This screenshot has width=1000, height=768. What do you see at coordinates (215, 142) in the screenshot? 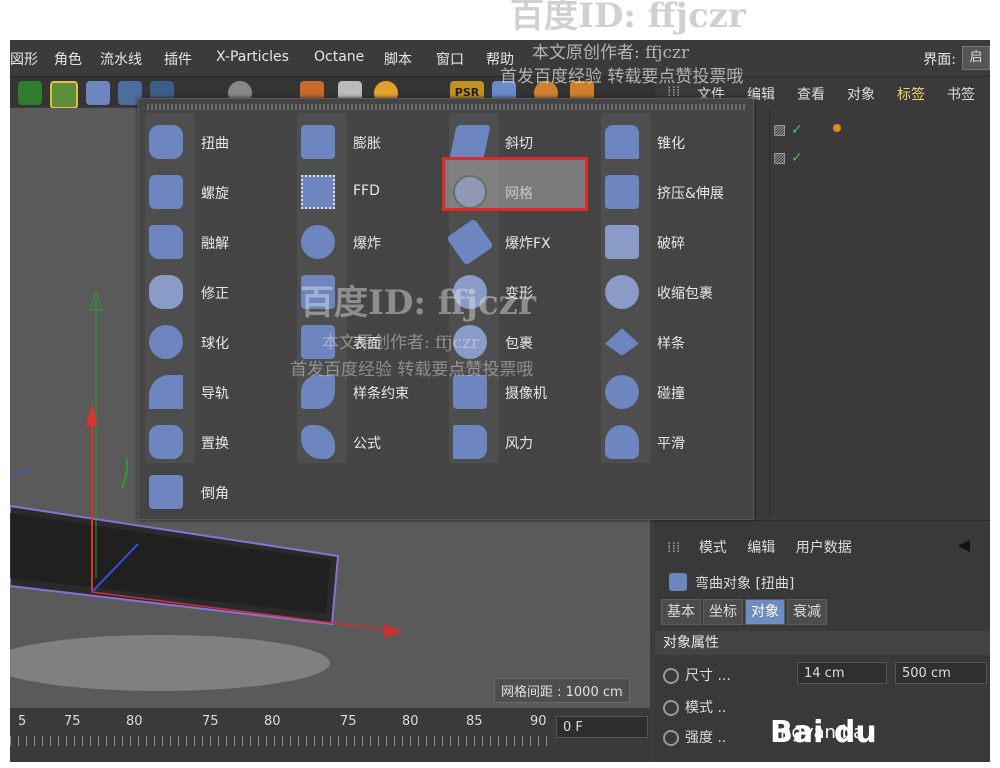
I see `deformer-bend: 扭曲` at bounding box center [215, 142].